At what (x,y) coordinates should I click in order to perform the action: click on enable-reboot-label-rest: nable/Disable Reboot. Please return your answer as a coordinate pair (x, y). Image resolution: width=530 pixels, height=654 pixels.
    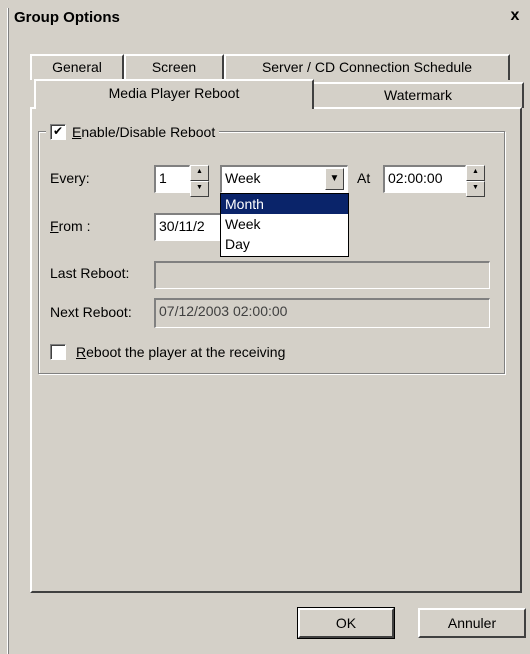
    Looking at the image, I should click on (148, 132).